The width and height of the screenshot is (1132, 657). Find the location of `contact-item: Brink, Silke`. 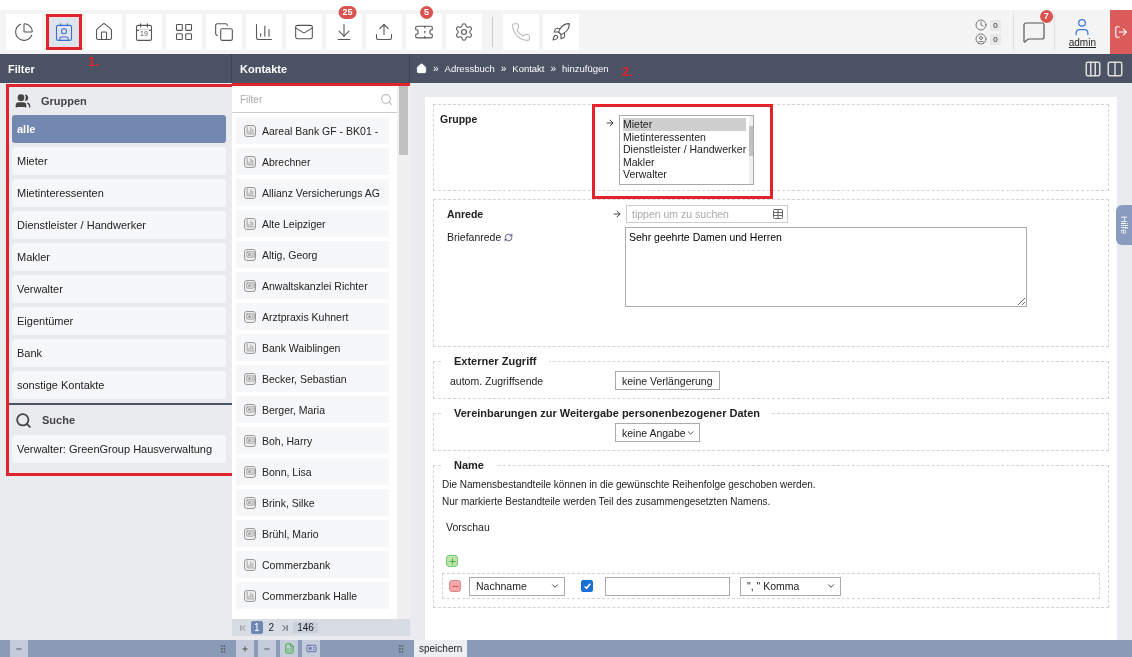

contact-item: Brink, Silke is located at coordinates (312, 502).